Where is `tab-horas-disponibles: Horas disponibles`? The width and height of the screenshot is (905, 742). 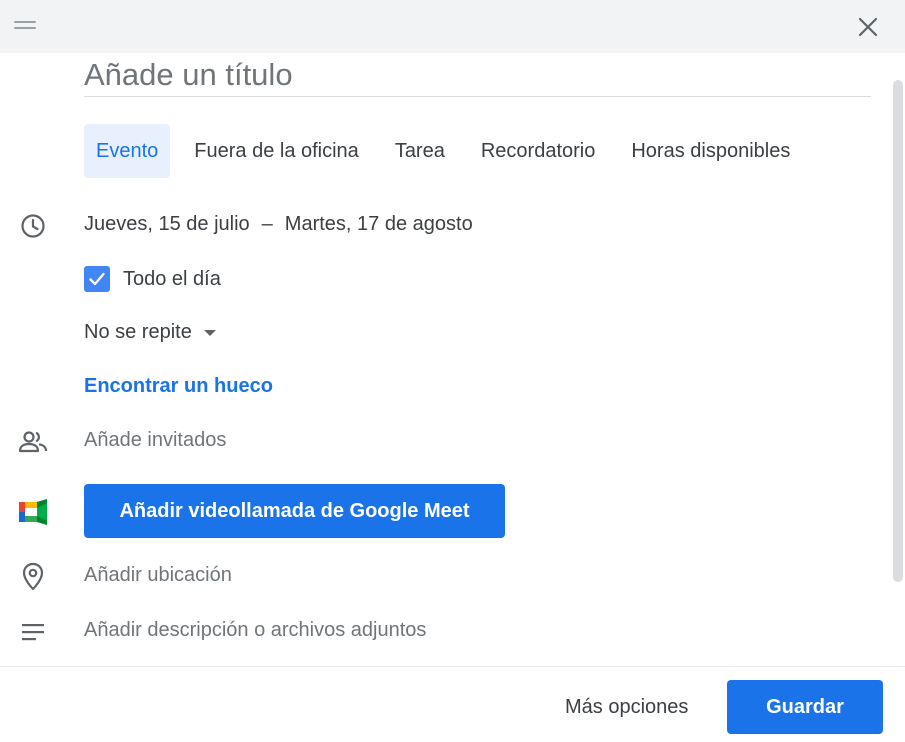 tab-horas-disponibles: Horas disponibles is located at coordinates (710, 151).